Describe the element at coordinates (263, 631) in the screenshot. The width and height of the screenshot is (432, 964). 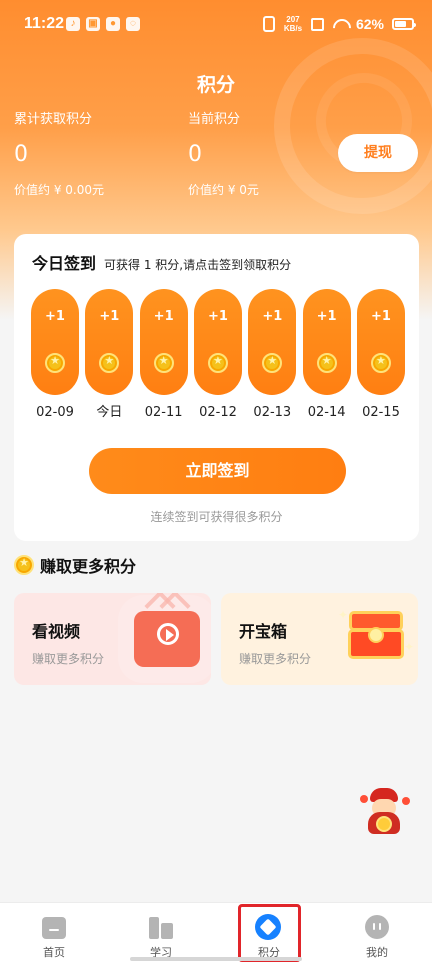
I see `open-chest-title: 开宝箱` at that location.